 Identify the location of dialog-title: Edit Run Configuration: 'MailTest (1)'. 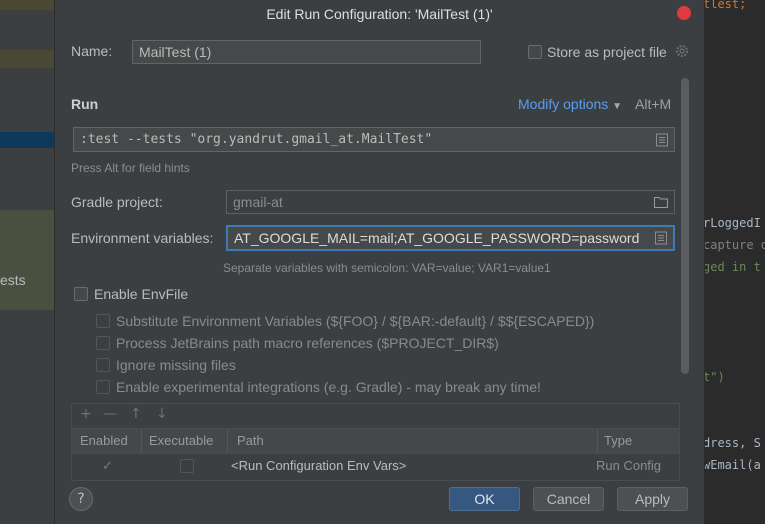
(379, 14).